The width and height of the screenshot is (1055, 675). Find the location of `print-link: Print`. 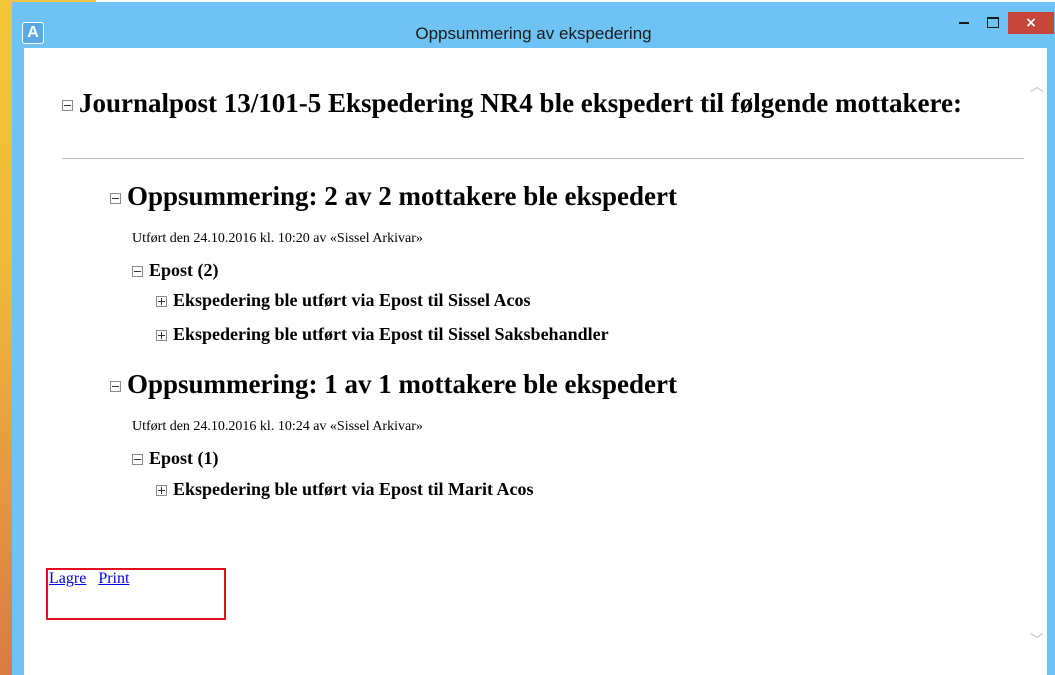

print-link: Print is located at coordinates (113, 578).